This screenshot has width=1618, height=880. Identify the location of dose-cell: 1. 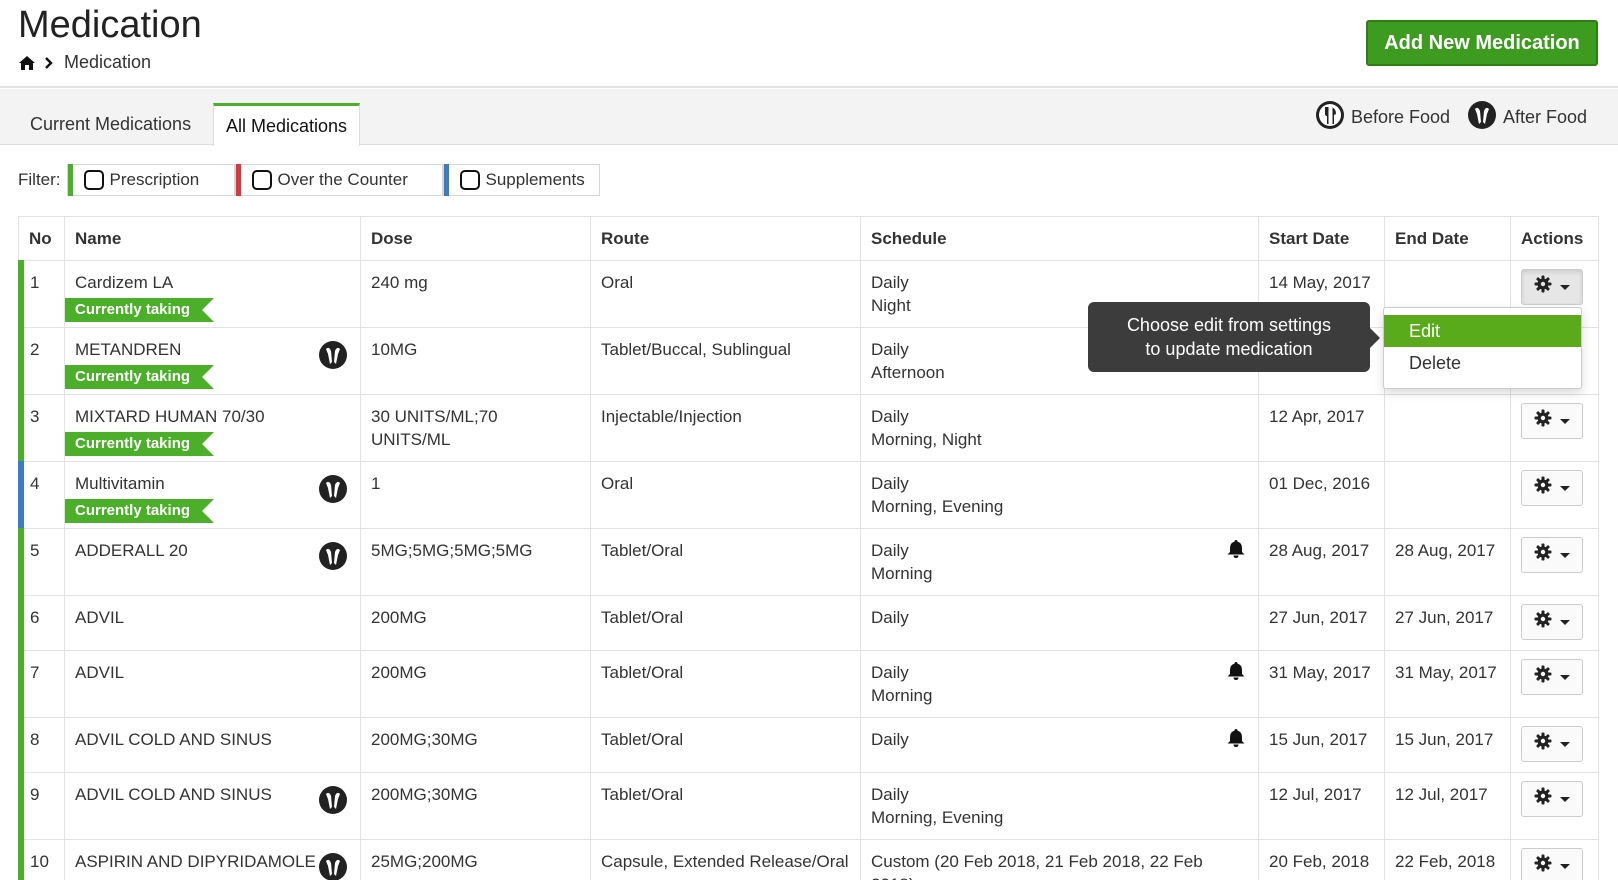
(475, 495).